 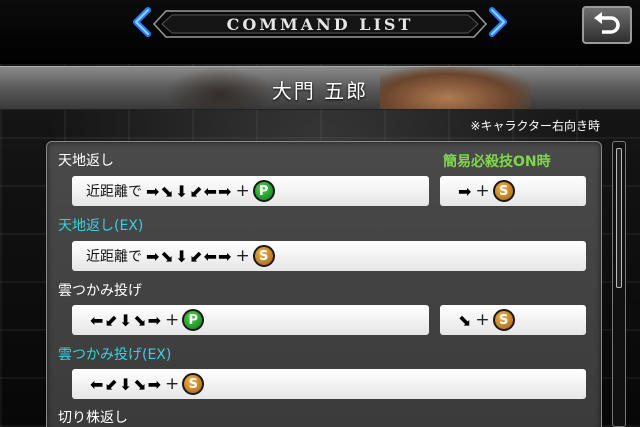 I want to click on move-name: 天地返し, so click(x=86, y=161).